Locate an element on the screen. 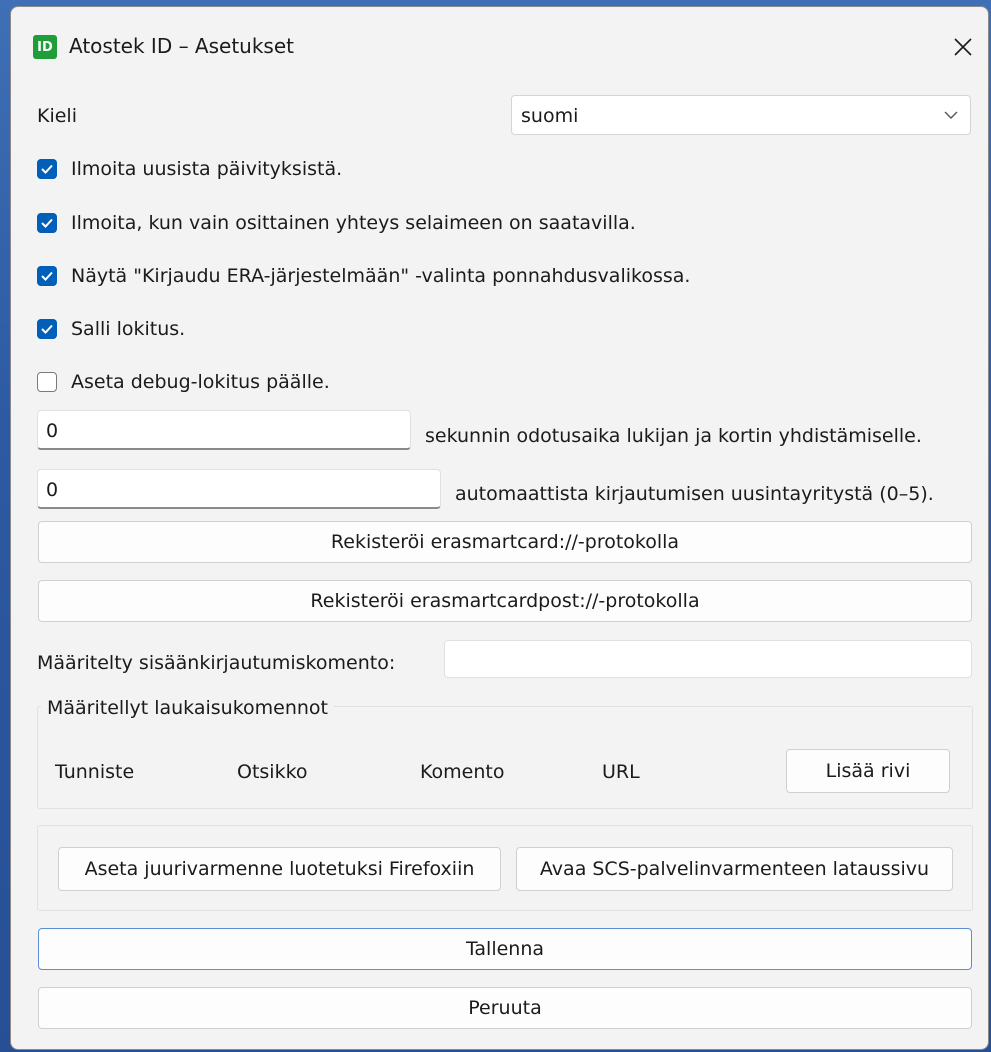 This screenshot has width=991, height=1052. language-label: Kieli is located at coordinates (57, 116).